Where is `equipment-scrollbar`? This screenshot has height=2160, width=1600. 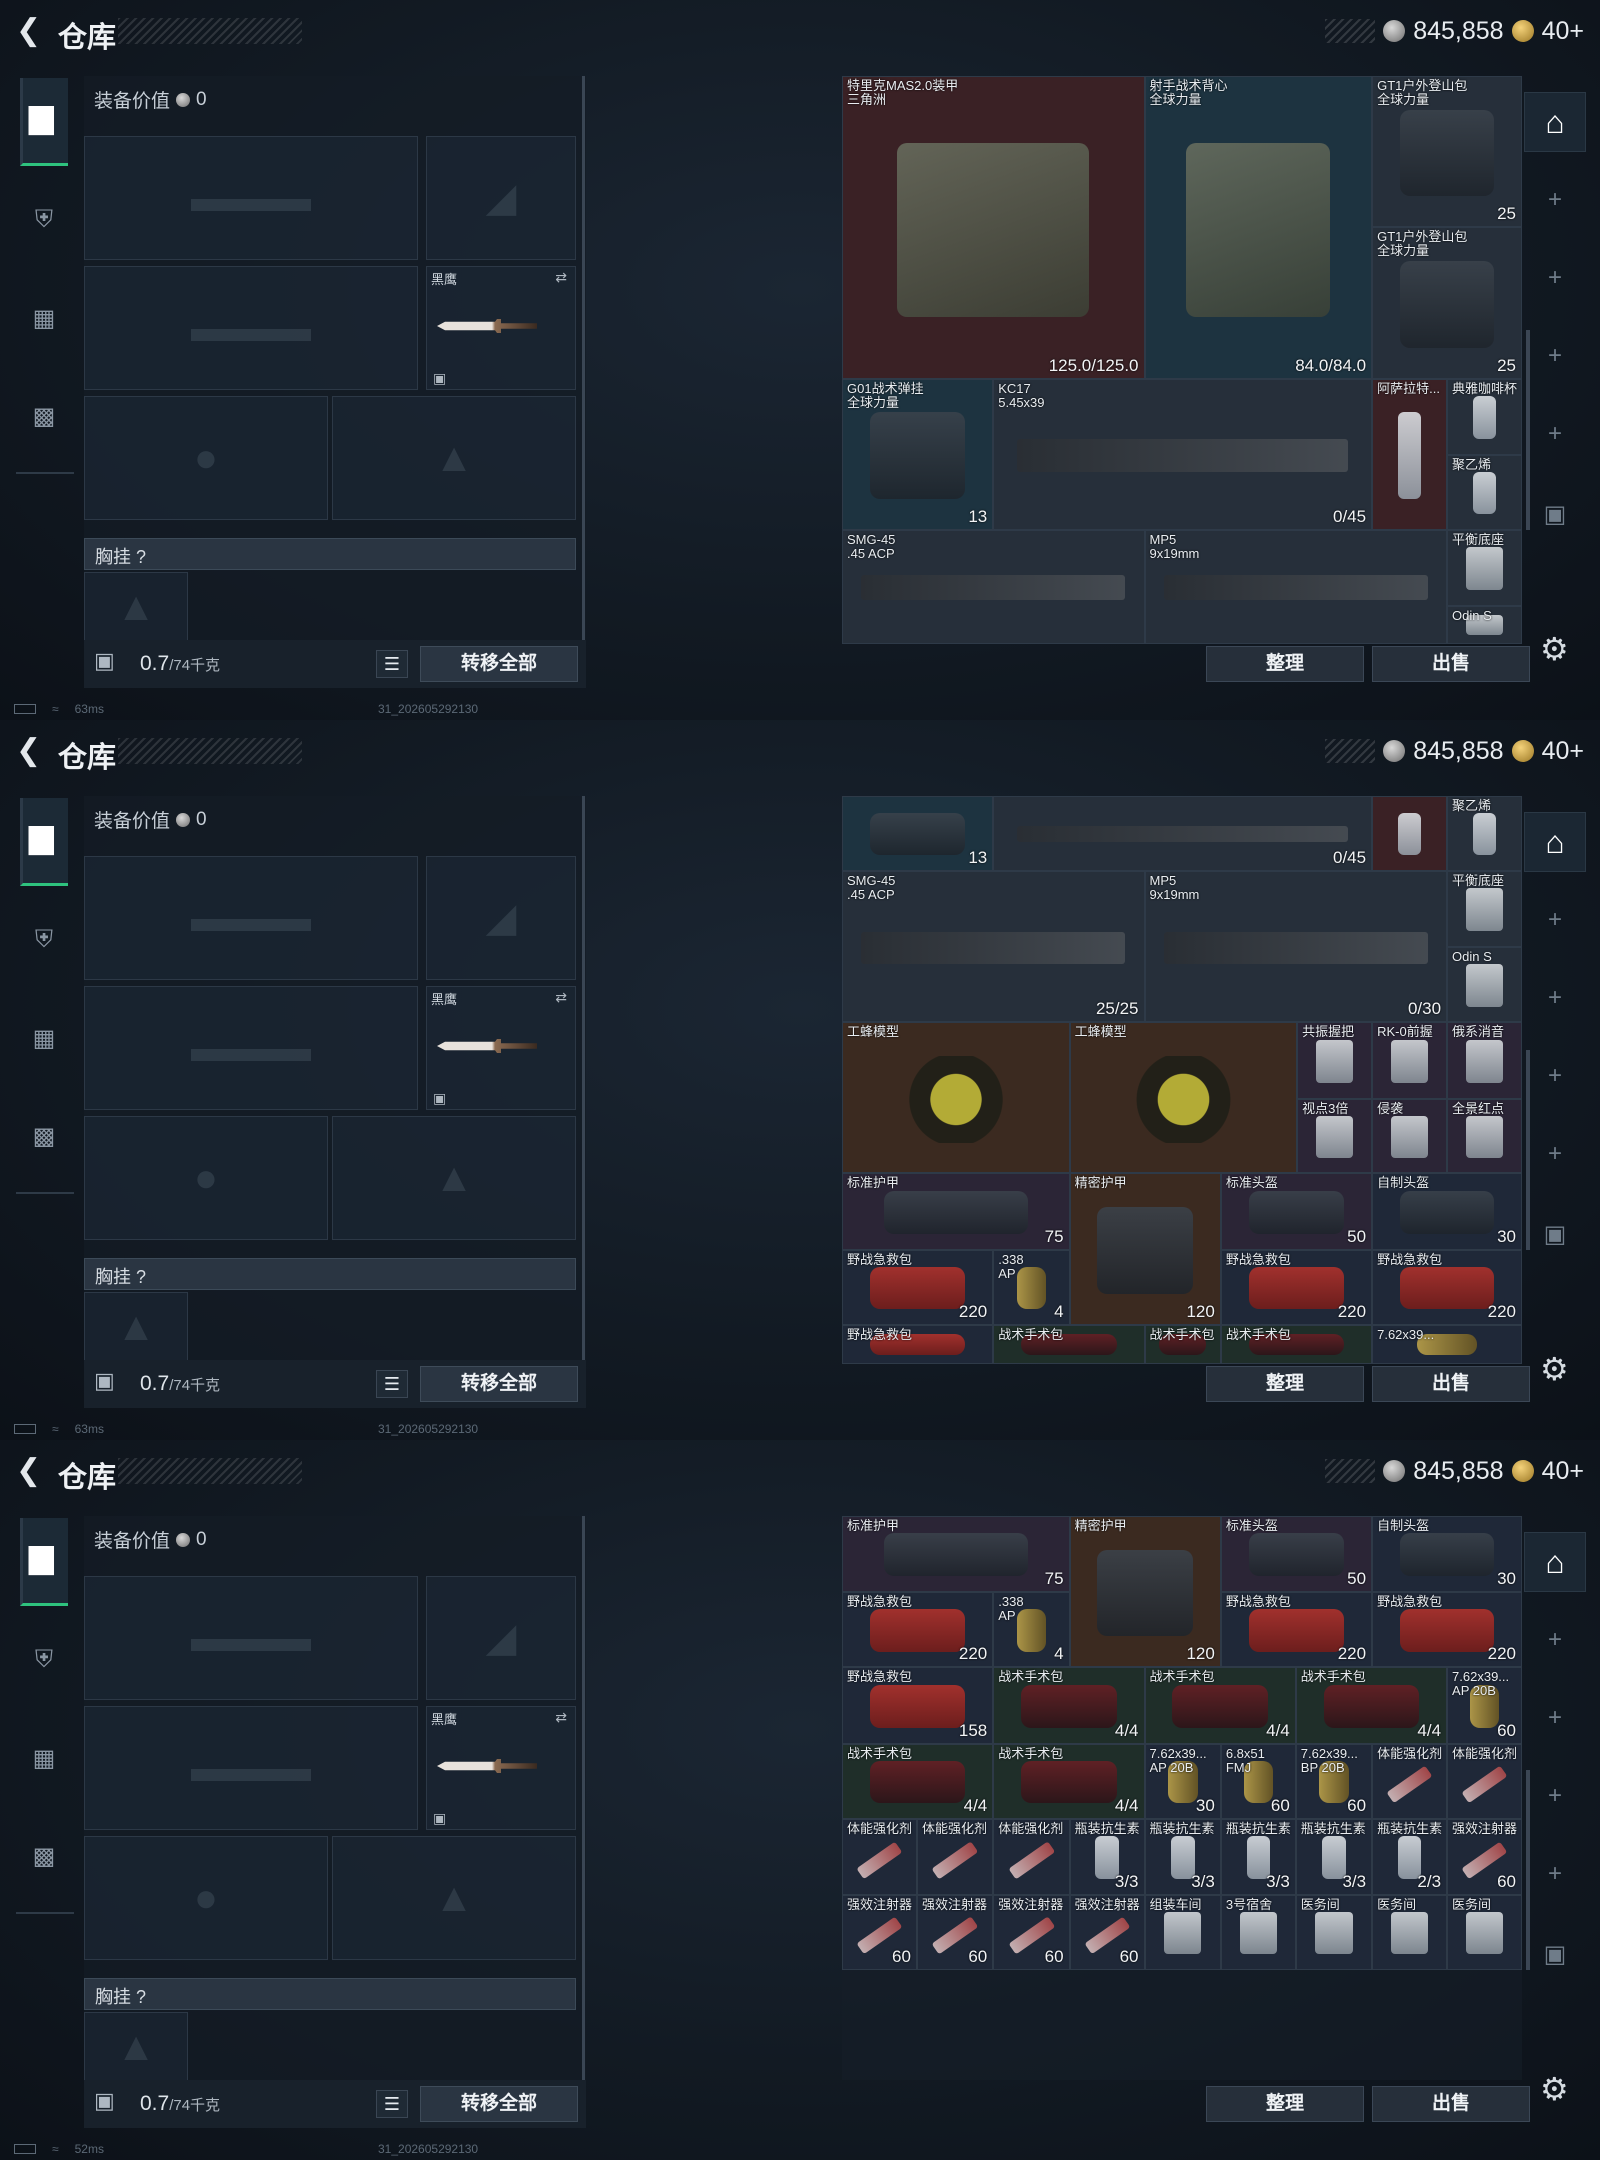
equipment-scrollbar is located at coordinates (583, 1816).